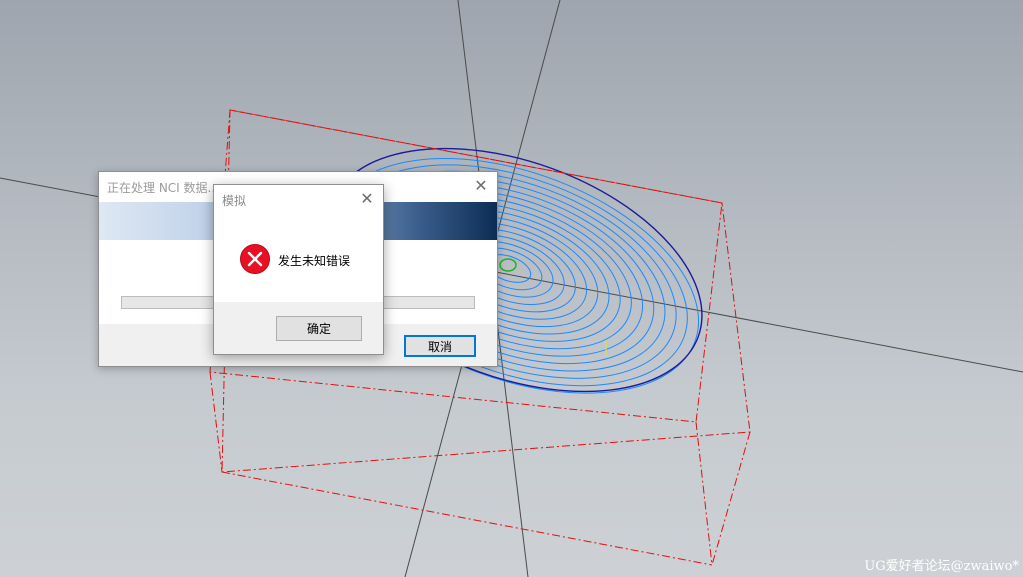 Image resolution: width=1023 pixels, height=577 pixels. What do you see at coordinates (440, 346) in the screenshot?
I see `cancel-button: 取消` at bounding box center [440, 346].